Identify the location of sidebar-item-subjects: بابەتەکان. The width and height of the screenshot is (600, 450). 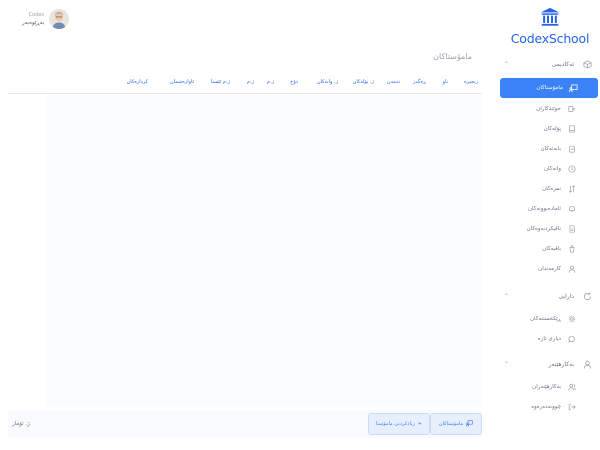
(548, 149).